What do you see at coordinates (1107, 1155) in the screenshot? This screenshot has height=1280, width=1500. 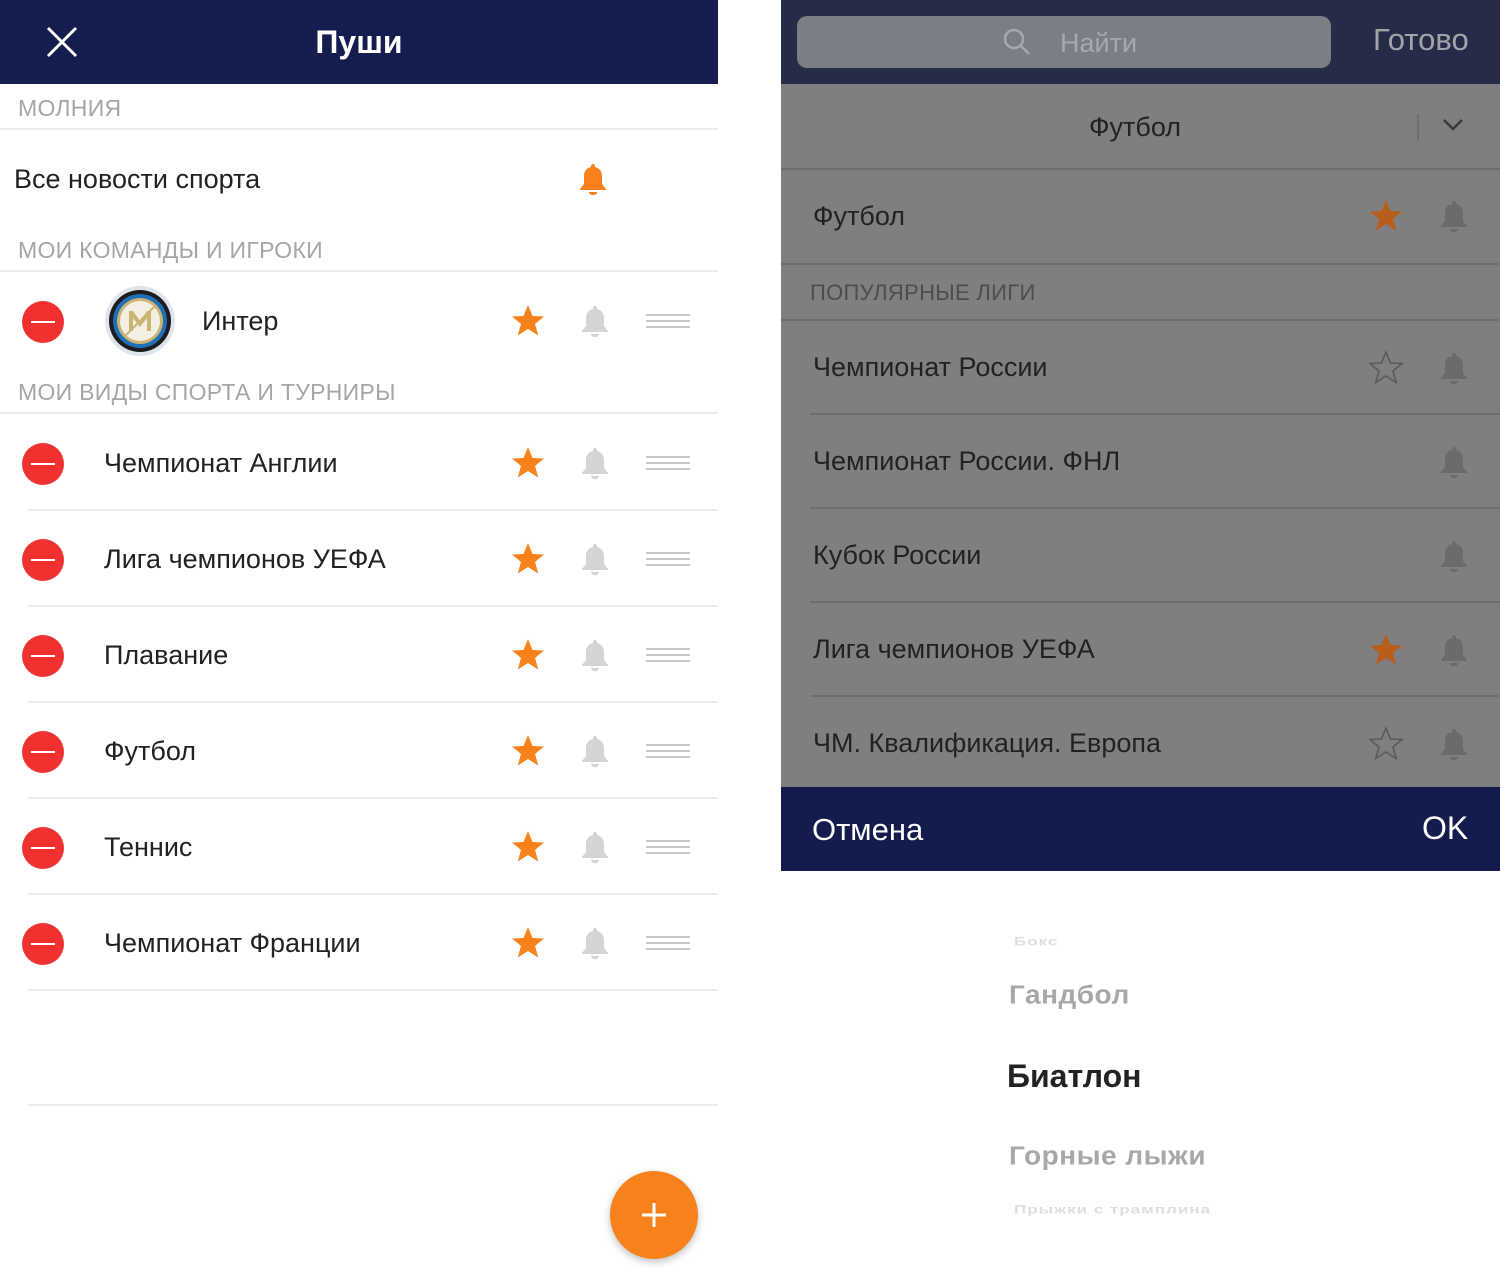 I see `picker-item: Горные лыжи` at bounding box center [1107, 1155].